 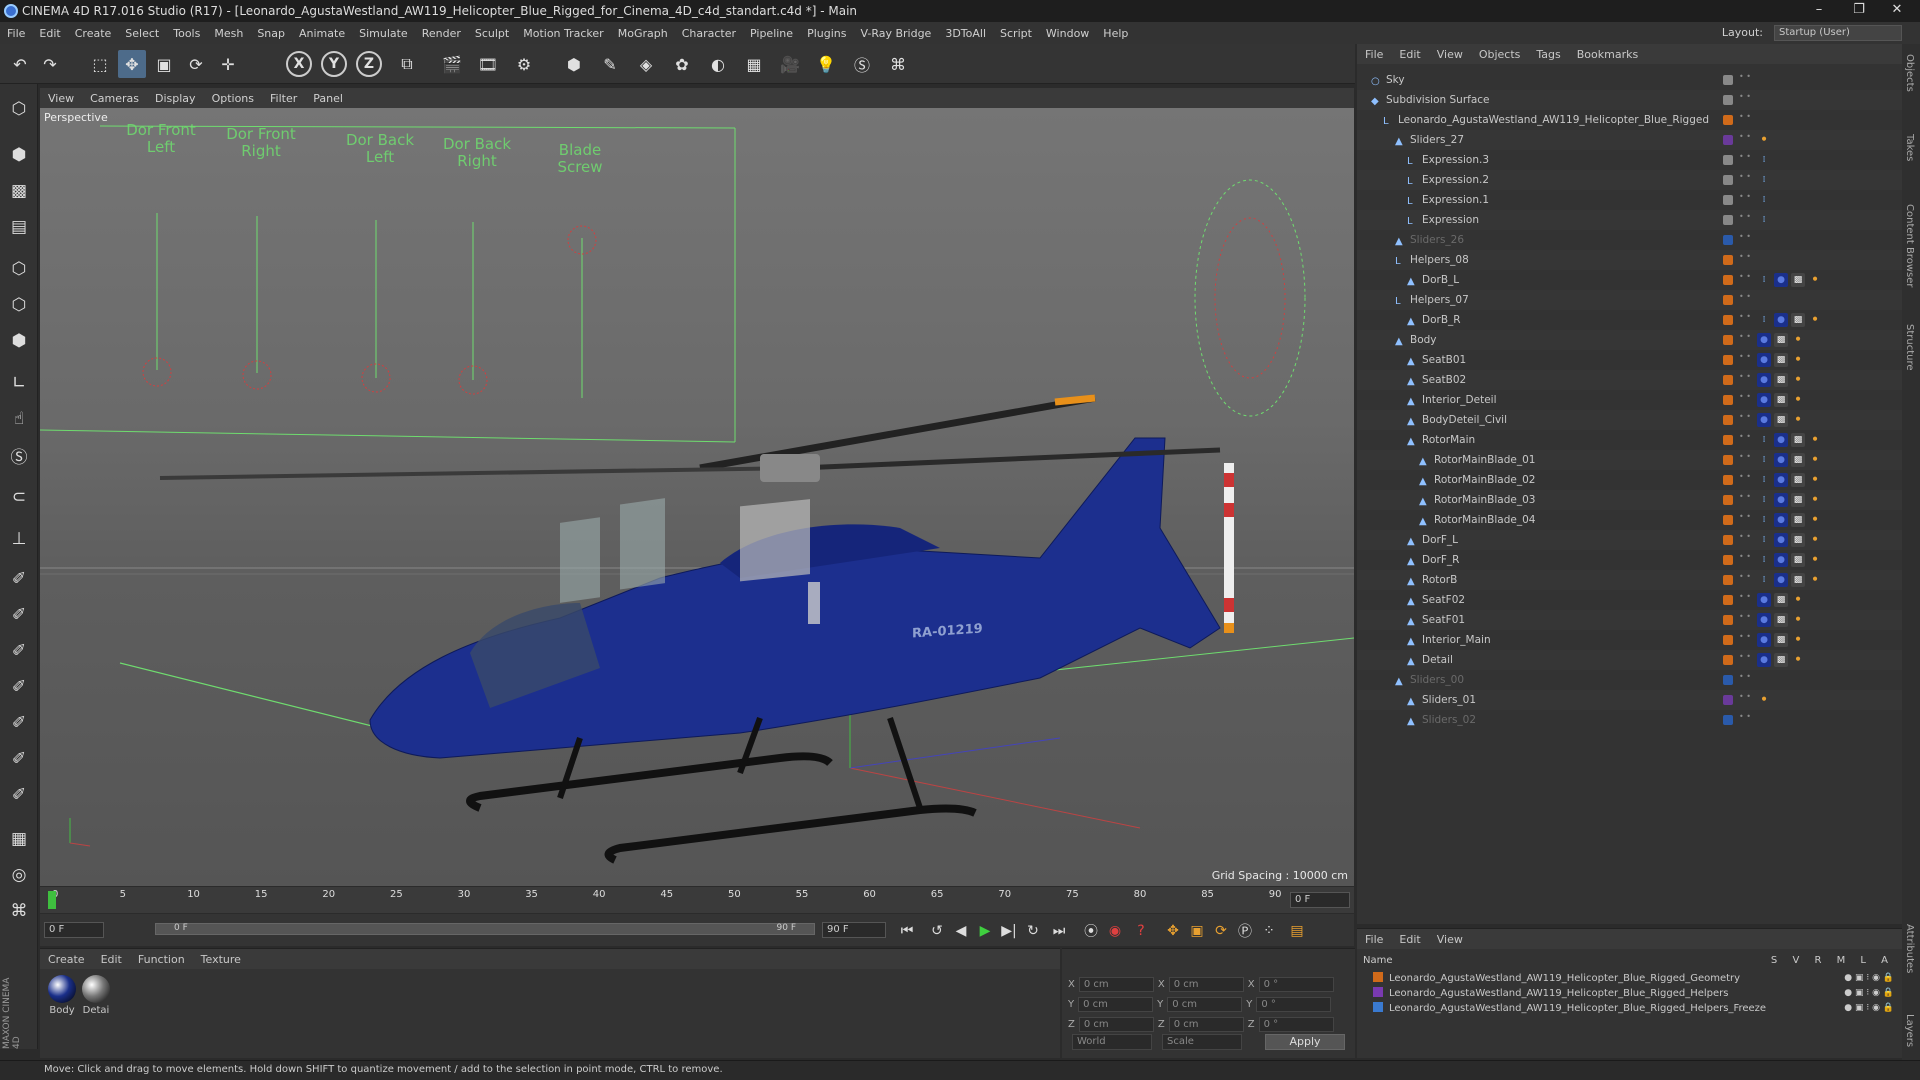 What do you see at coordinates (1296, 984) in the screenshot?
I see `coordinate-field: 0 °` at bounding box center [1296, 984].